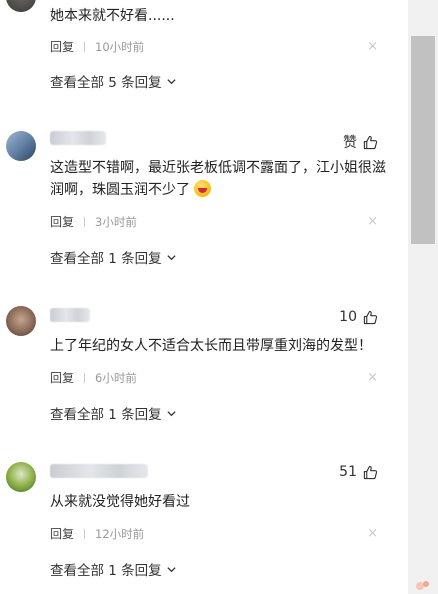 This screenshot has height=594, width=438. I want to click on view-all-replies-button: 查看全部 5 条回复, so click(113, 81).